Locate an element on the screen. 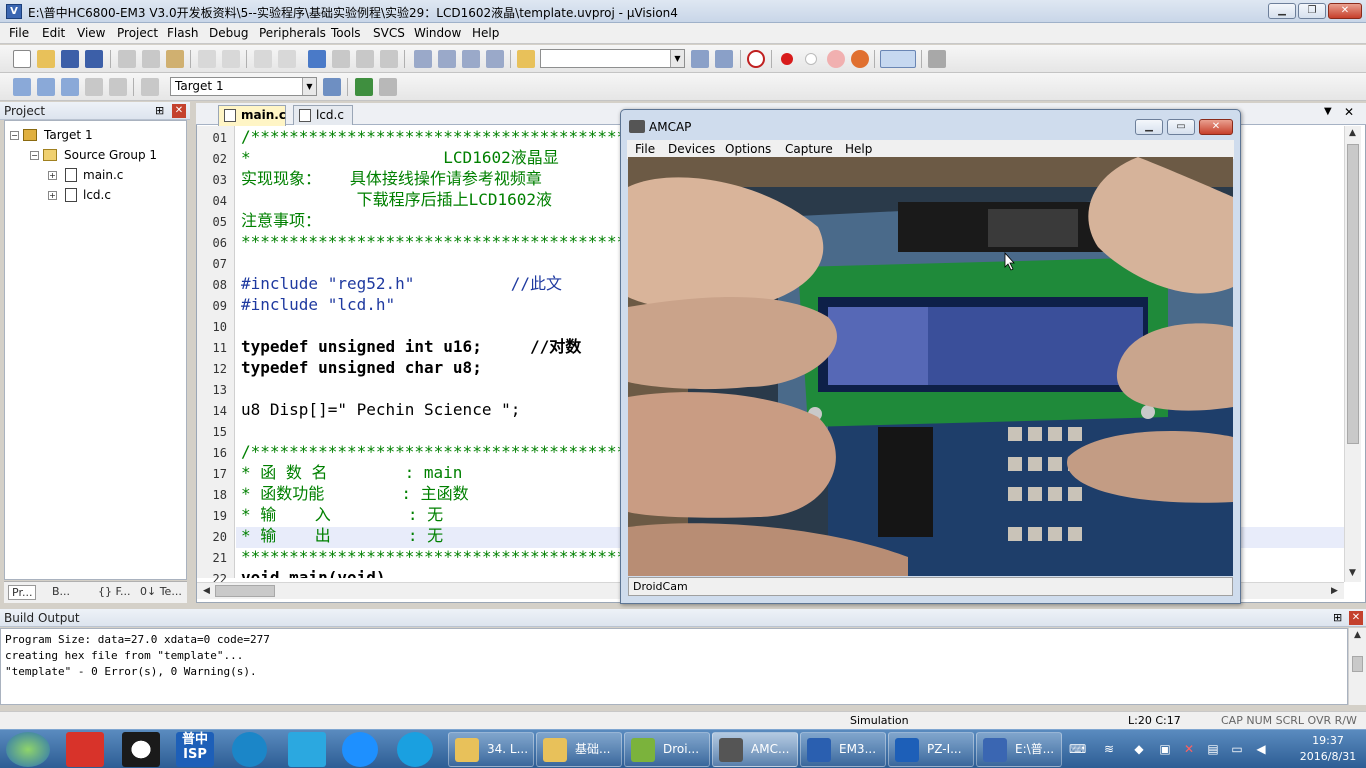 The height and width of the screenshot is (768, 1366). target-options-icon is located at coordinates (332, 87).